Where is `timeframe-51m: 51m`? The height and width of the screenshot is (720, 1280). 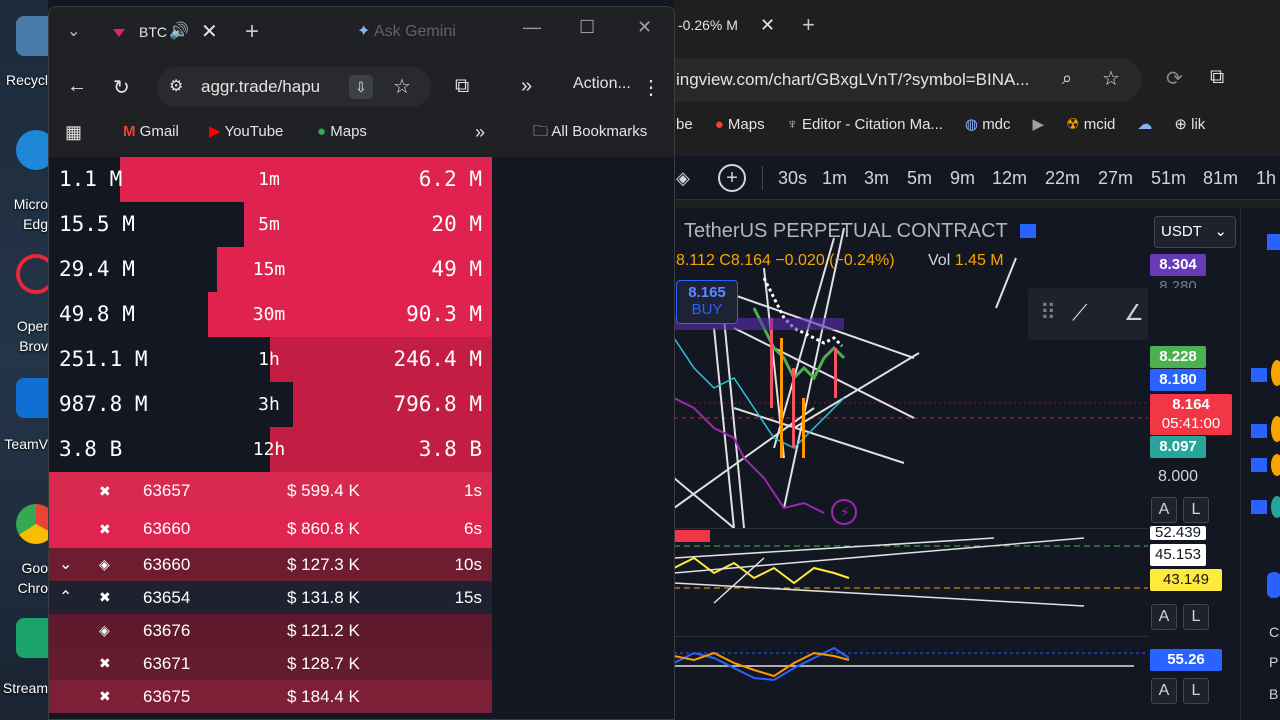
timeframe-51m: 51m is located at coordinates (1168, 178).